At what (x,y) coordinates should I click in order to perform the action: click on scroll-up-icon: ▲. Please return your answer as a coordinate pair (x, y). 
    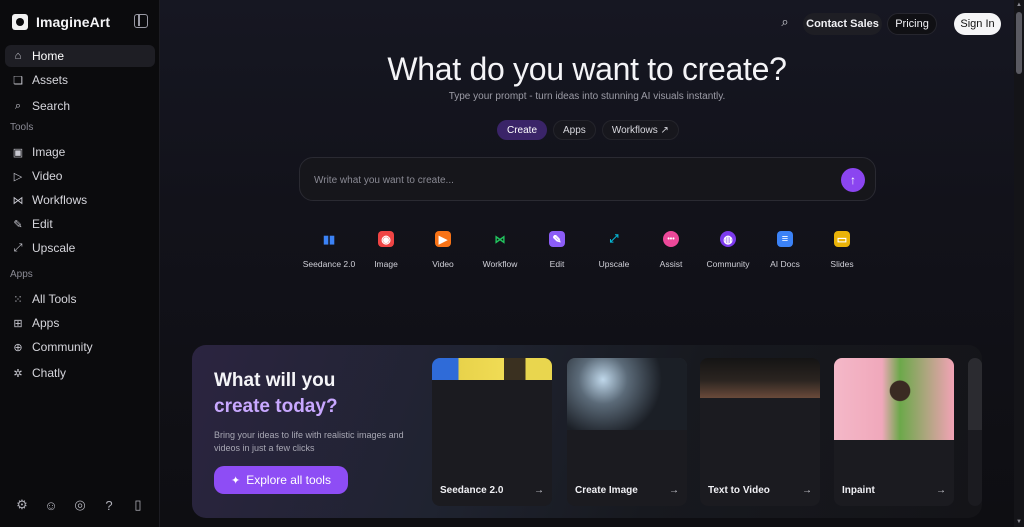
    Looking at the image, I should click on (1019, 5).